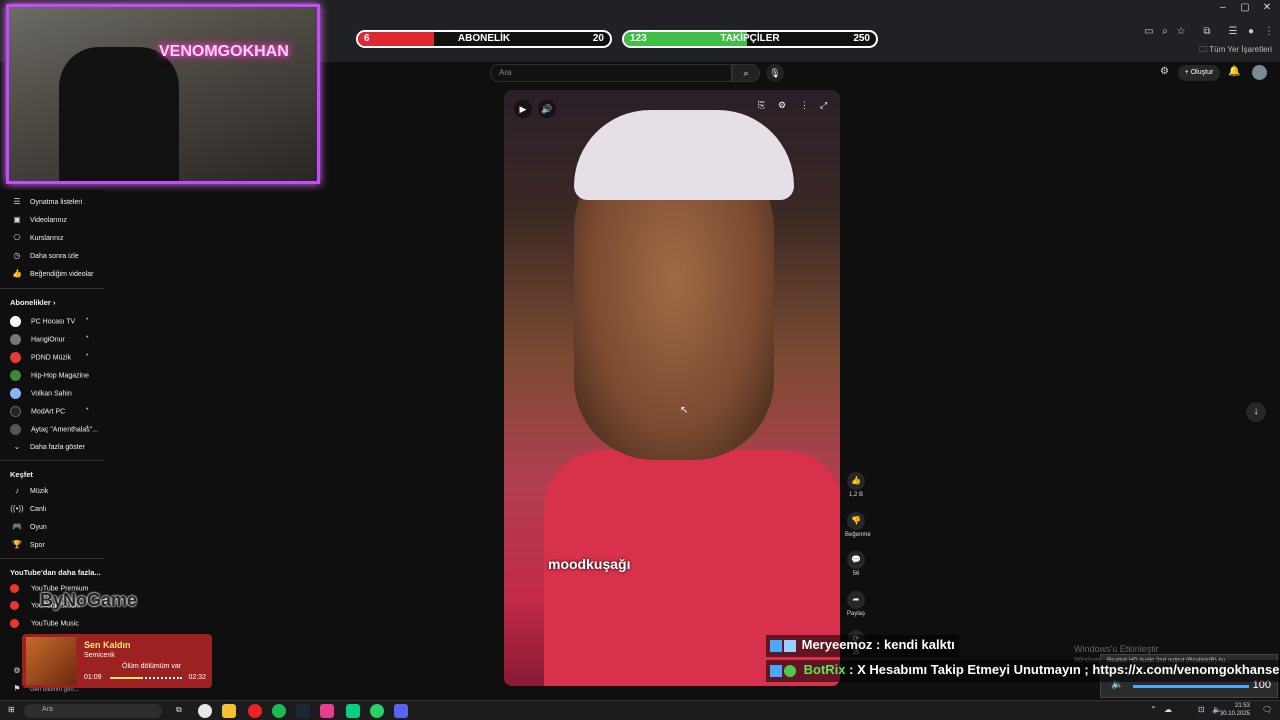  Describe the element at coordinates (1153, 709) in the screenshot. I see `tray-chevron-icon: ⌃` at that location.